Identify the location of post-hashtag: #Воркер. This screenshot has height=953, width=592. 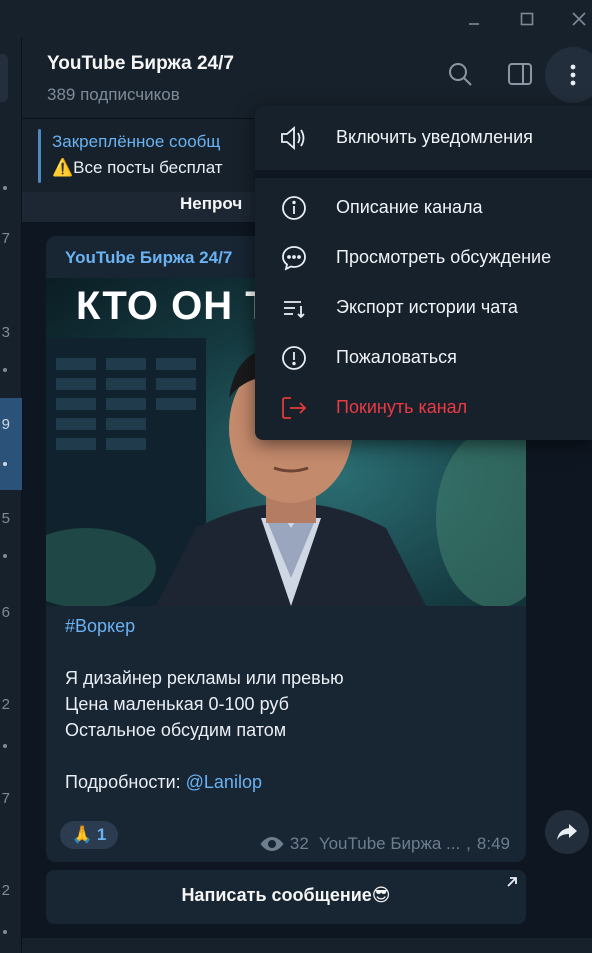
(100, 626).